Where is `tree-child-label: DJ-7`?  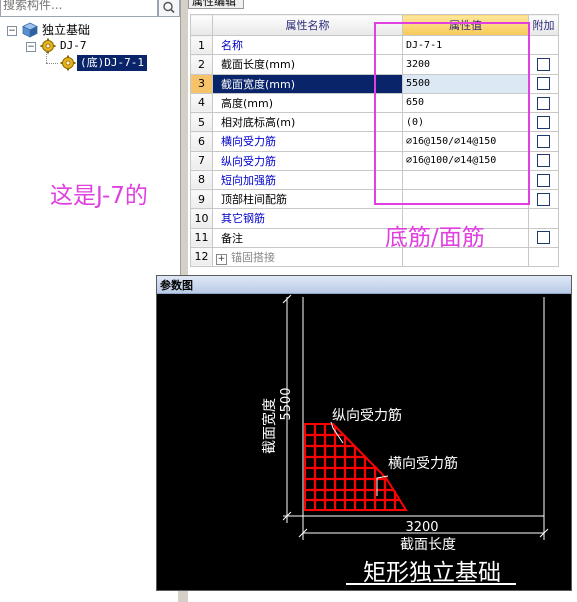
tree-child-label: DJ-7 is located at coordinates (73, 45).